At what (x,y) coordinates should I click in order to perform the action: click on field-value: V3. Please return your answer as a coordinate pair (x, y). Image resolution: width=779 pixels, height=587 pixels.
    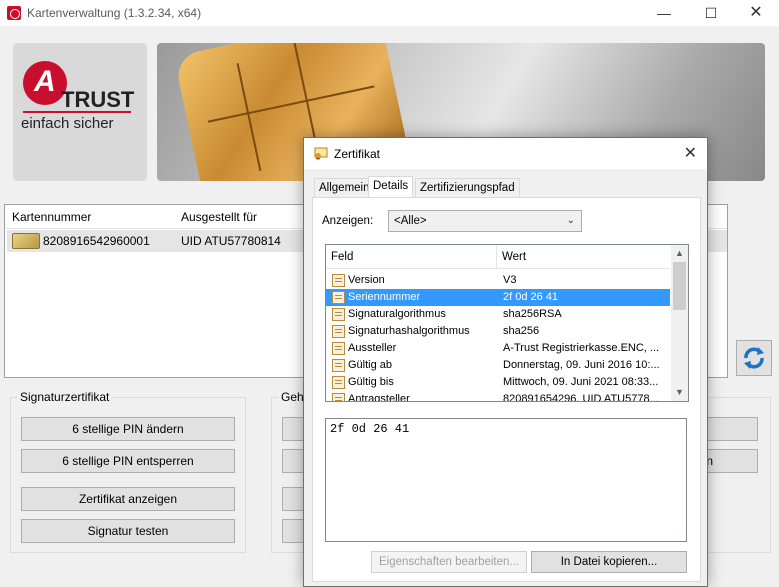
    Looking at the image, I should click on (510, 280).